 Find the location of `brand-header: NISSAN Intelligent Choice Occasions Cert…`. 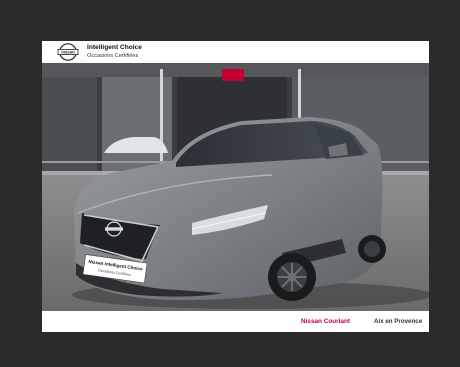

brand-header: NISSAN Intelligent Choice Occasions Cert… is located at coordinates (235, 52).